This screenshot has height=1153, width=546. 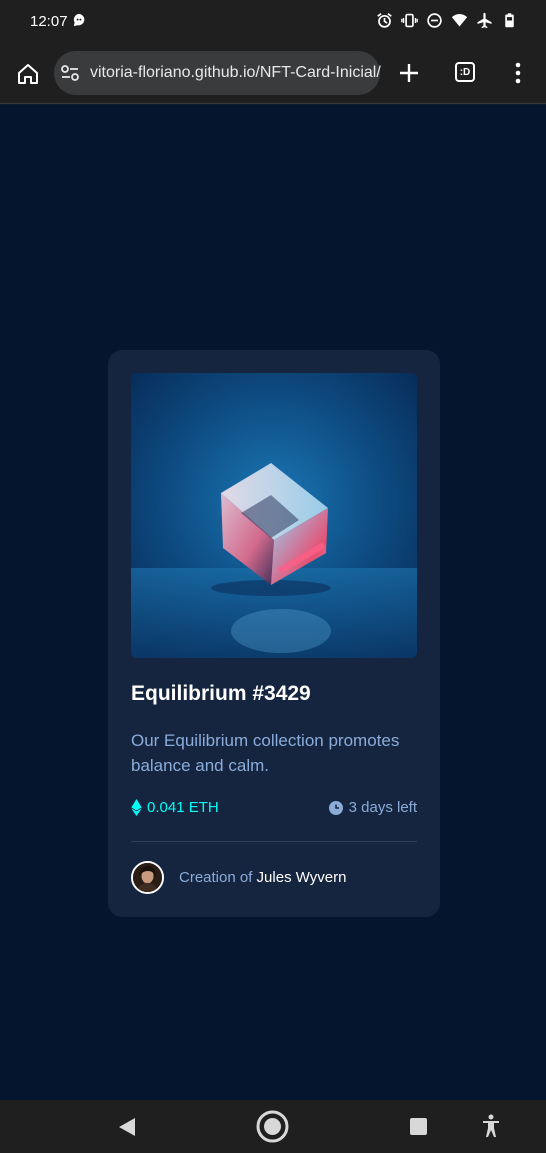 What do you see at coordinates (459, 20) in the screenshot?
I see `wifi-icon` at bounding box center [459, 20].